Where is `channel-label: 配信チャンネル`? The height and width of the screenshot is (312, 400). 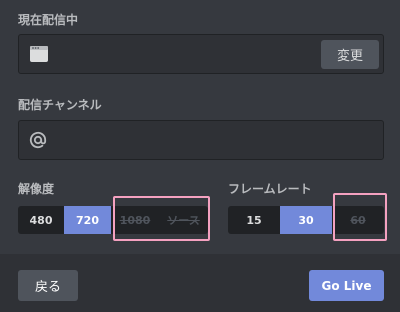 channel-label: 配信チャンネル is located at coordinates (60, 105).